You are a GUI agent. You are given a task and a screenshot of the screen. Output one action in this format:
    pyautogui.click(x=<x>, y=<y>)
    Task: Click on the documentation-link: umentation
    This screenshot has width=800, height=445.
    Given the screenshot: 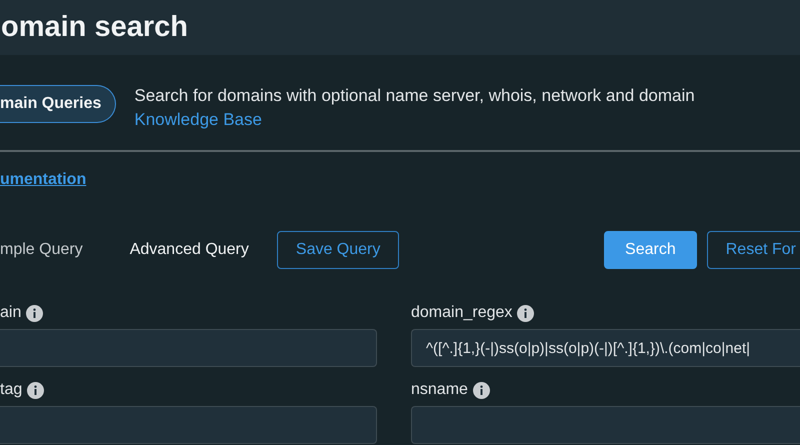 What is the action you would take?
    pyautogui.click(x=43, y=180)
    